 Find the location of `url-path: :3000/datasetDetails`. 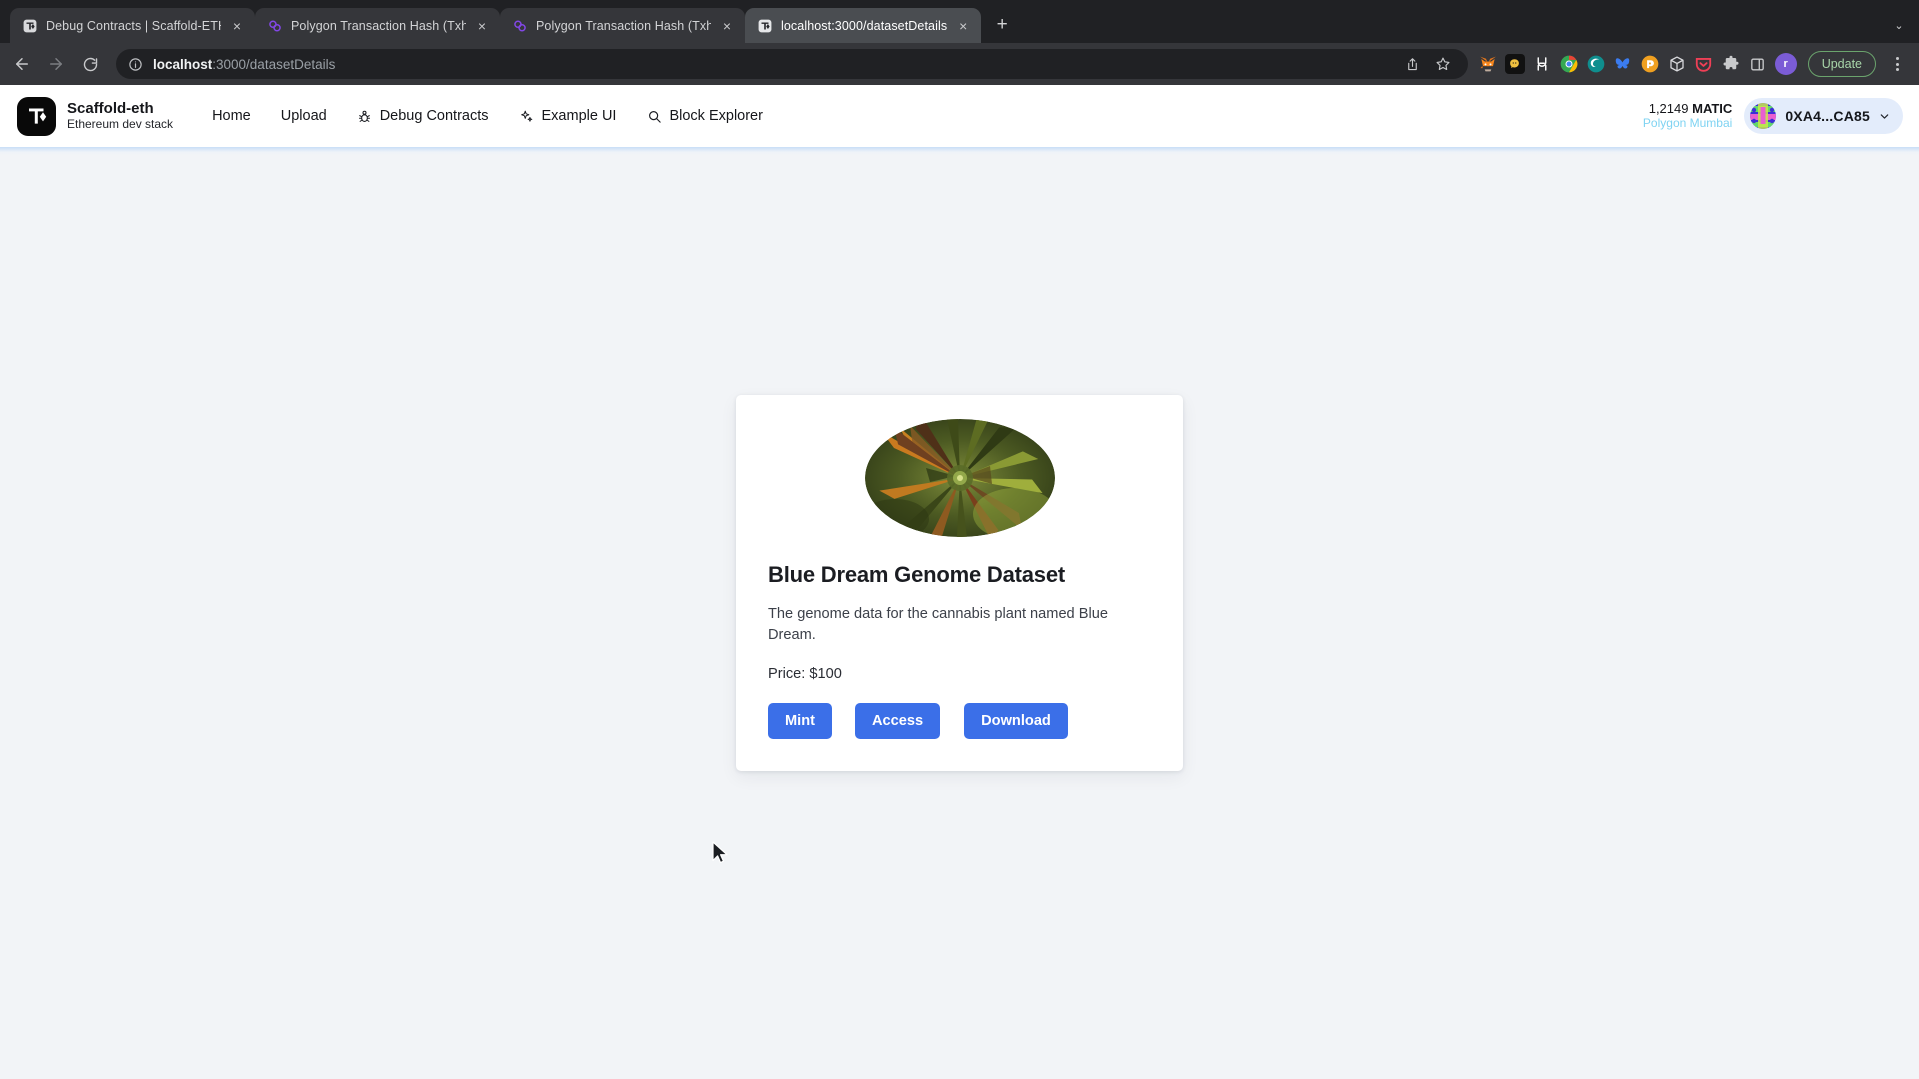

url-path: :3000/datasetDetails is located at coordinates (274, 64).